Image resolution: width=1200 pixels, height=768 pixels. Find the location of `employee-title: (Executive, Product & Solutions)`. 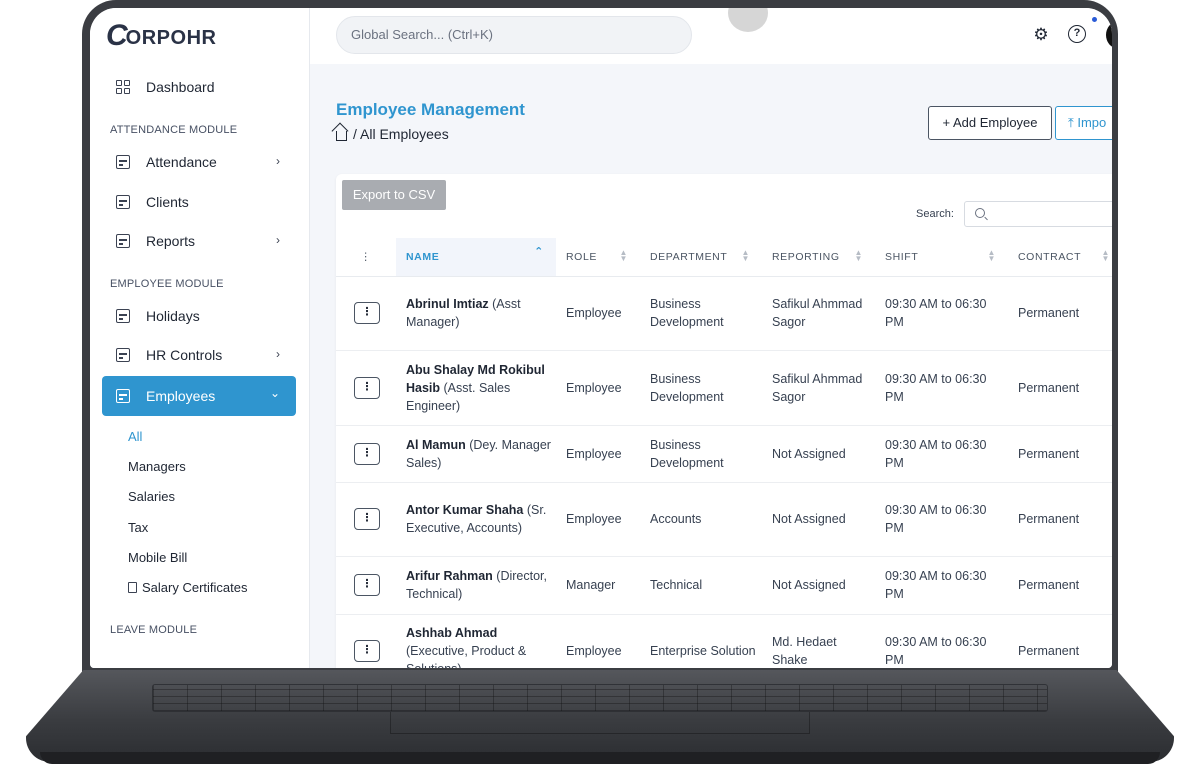

employee-title: (Executive, Product & Solutions) is located at coordinates (466, 656).